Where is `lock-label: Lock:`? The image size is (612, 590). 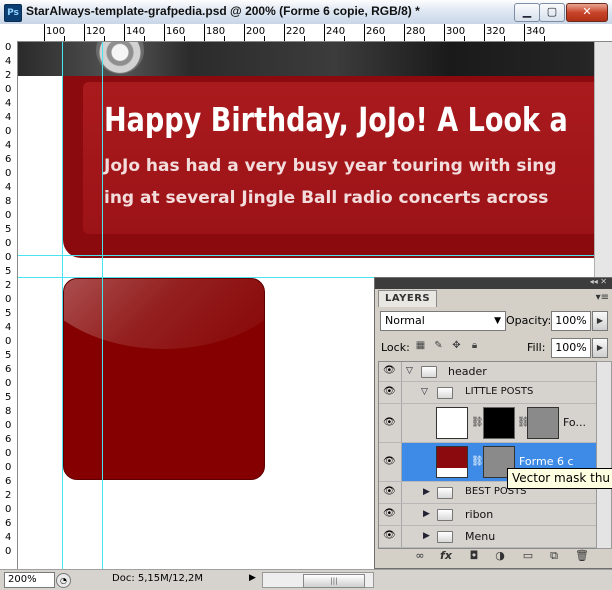 lock-label: Lock: is located at coordinates (395, 347).